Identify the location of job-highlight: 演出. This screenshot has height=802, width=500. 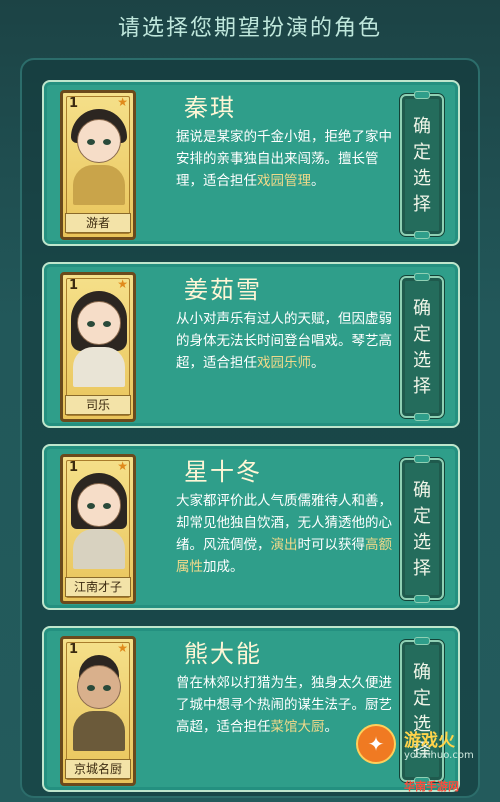
(284, 545).